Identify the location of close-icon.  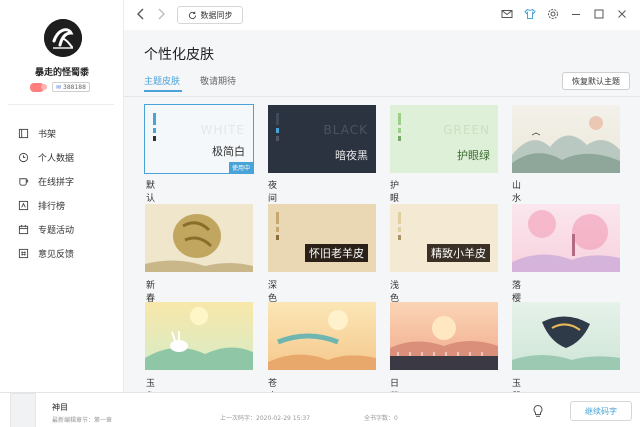
(622, 14).